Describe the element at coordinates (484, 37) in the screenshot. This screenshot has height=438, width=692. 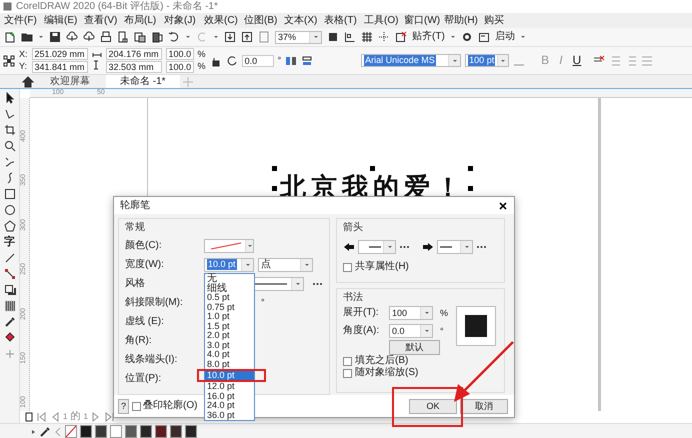
I see `window-icon` at that location.